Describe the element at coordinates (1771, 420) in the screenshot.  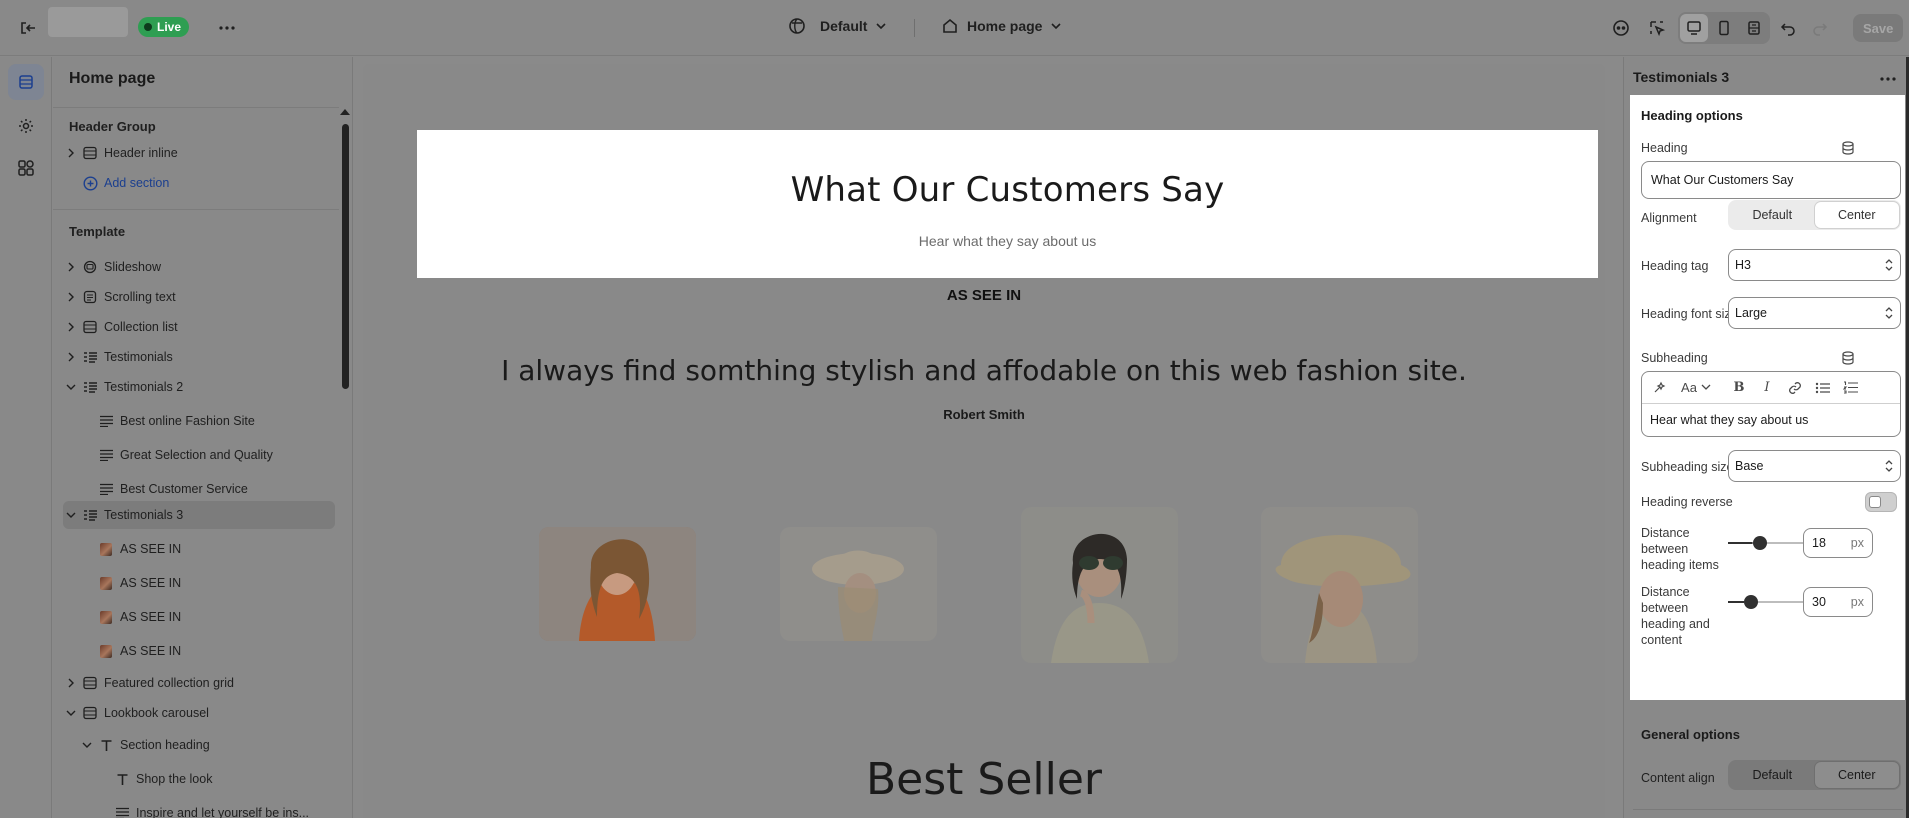
I see `subheading-input: Hear what they say about us` at that location.